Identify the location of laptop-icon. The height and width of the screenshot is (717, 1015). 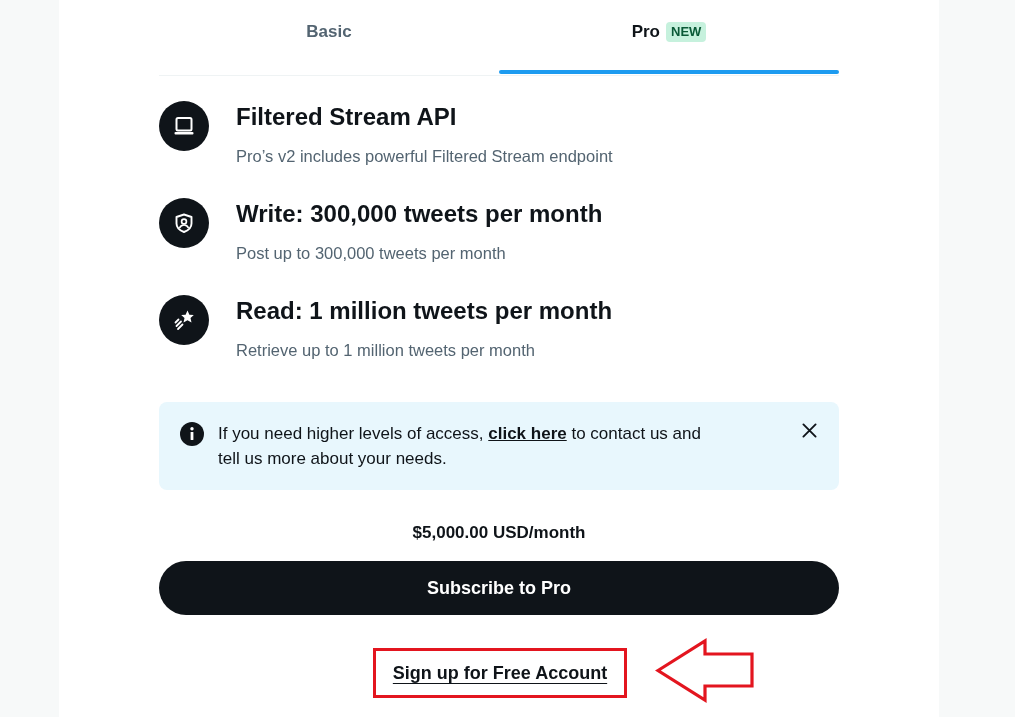
(184, 126).